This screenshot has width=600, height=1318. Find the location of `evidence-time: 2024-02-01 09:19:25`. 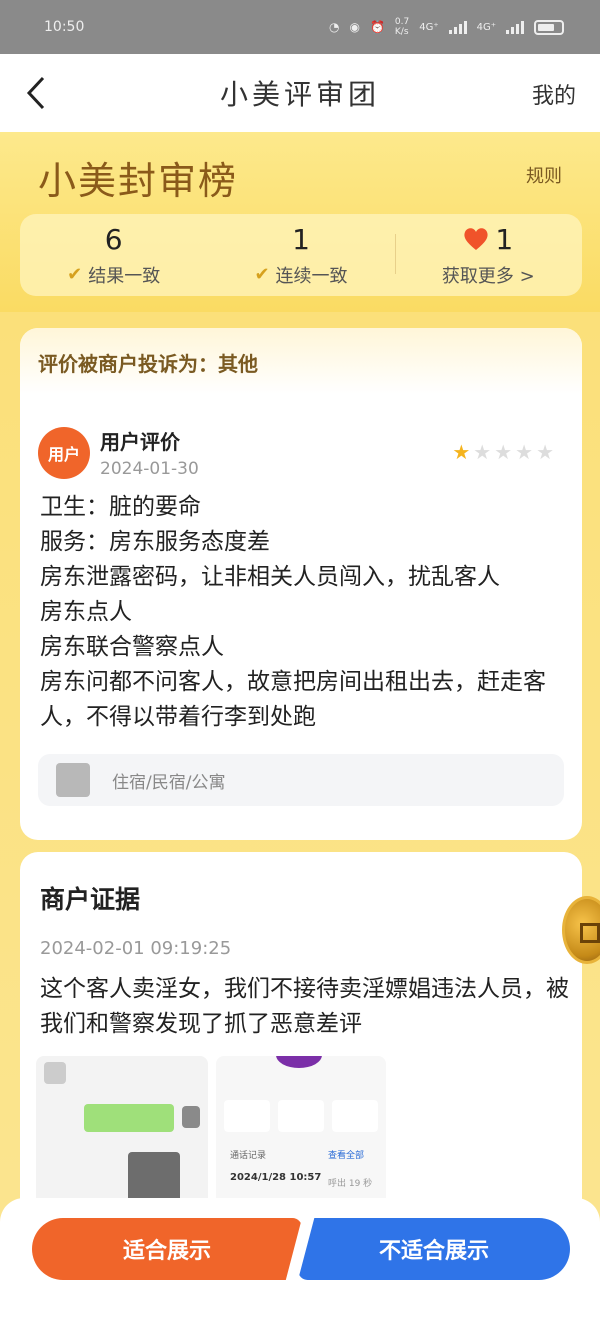

evidence-time: 2024-02-01 09:19:25 is located at coordinates (136, 948).